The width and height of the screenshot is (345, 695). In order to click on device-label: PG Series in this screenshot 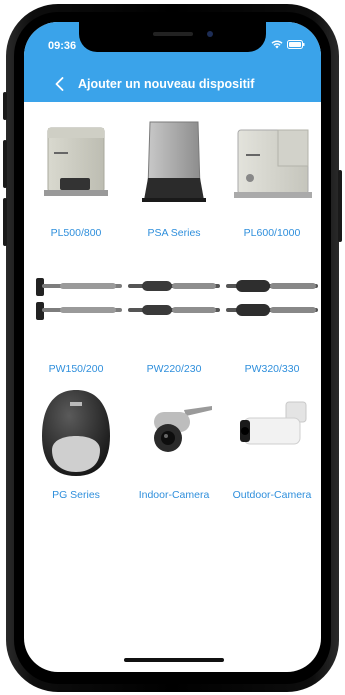, I will do `click(76, 495)`.